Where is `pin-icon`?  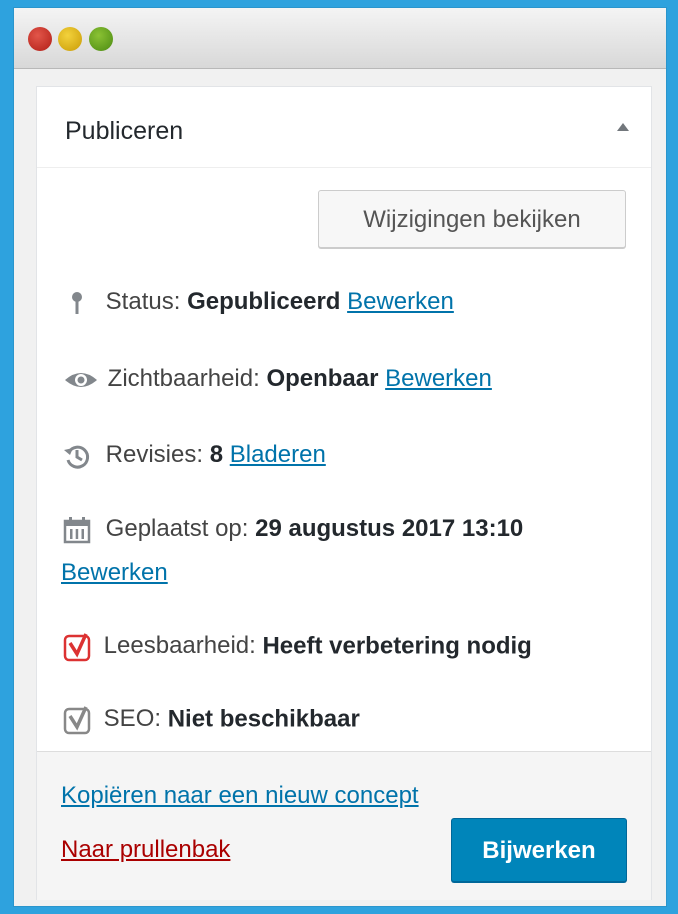
pin-icon is located at coordinates (77, 302).